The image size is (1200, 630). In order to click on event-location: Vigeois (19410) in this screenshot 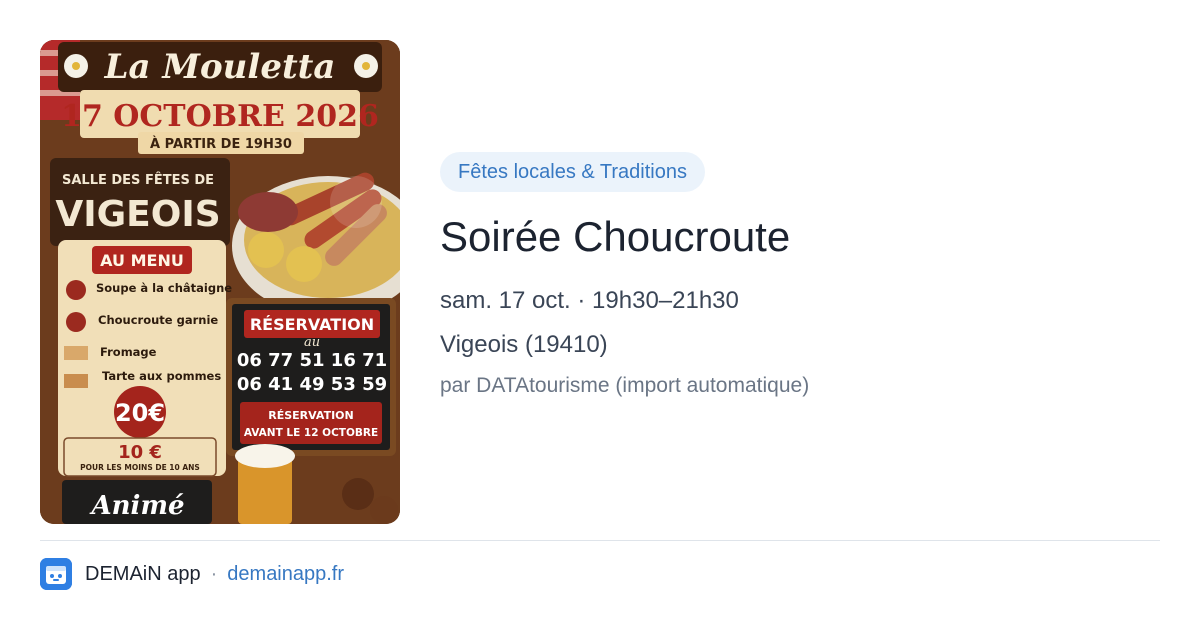, I will do `click(524, 344)`.